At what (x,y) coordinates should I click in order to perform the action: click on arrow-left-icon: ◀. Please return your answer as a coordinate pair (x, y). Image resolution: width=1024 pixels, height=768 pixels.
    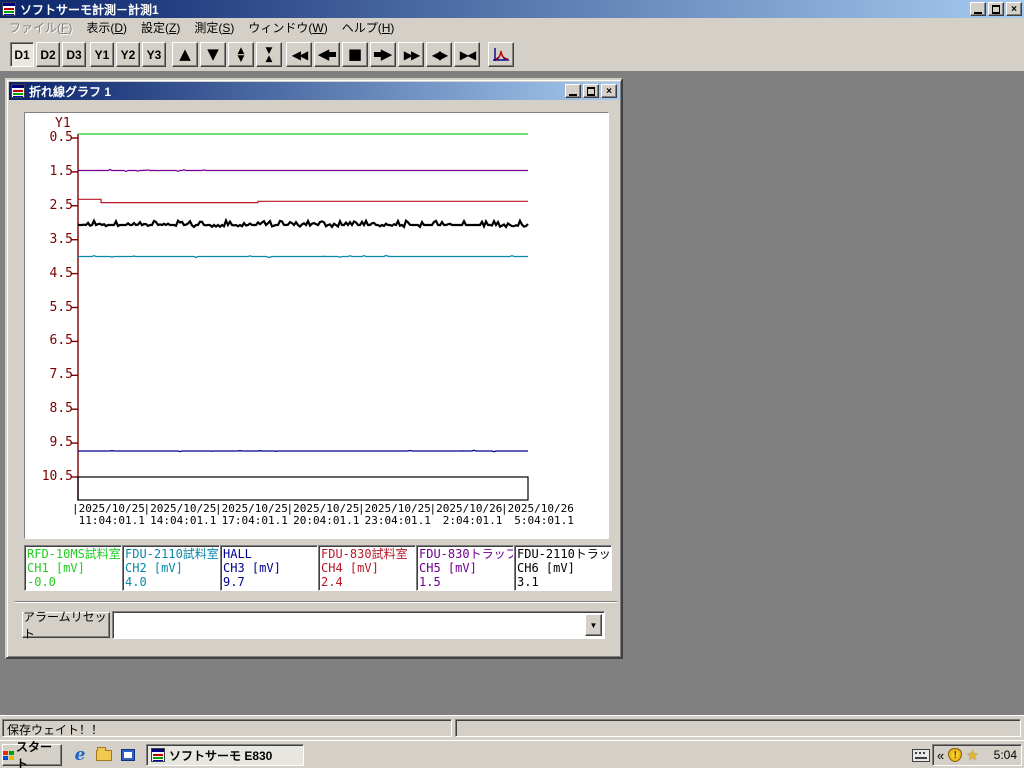
    Looking at the image, I should click on (327, 54).